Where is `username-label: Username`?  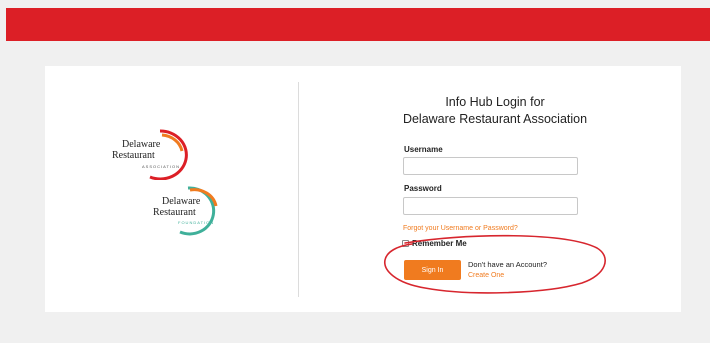 username-label: Username is located at coordinates (423, 149).